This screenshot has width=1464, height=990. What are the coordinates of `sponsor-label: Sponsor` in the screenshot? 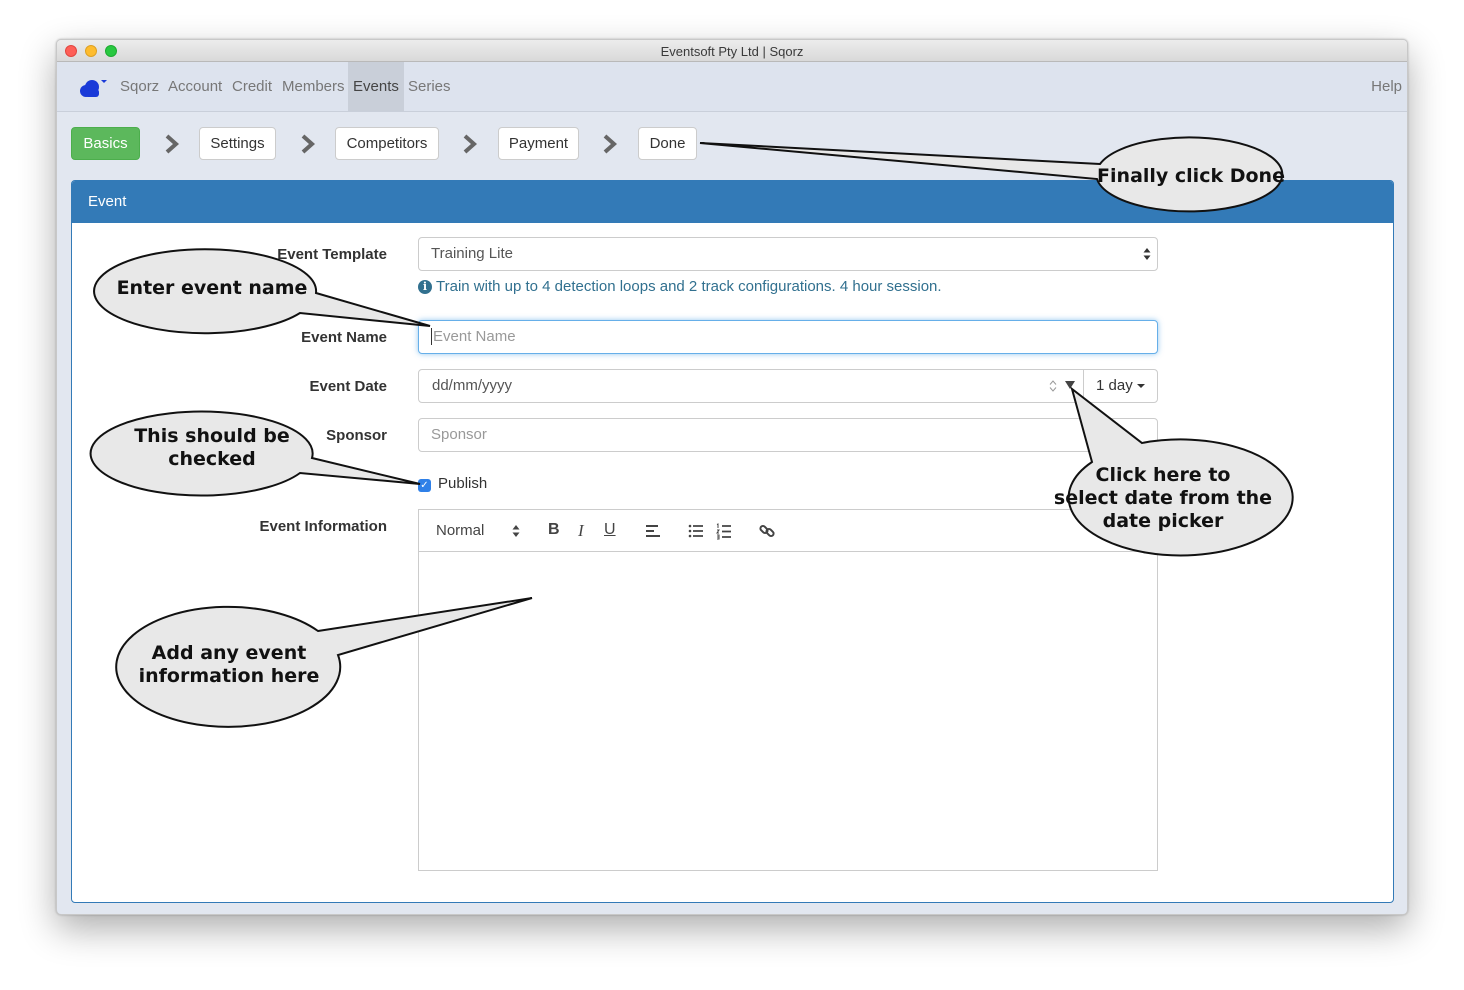 It's located at (356, 435).